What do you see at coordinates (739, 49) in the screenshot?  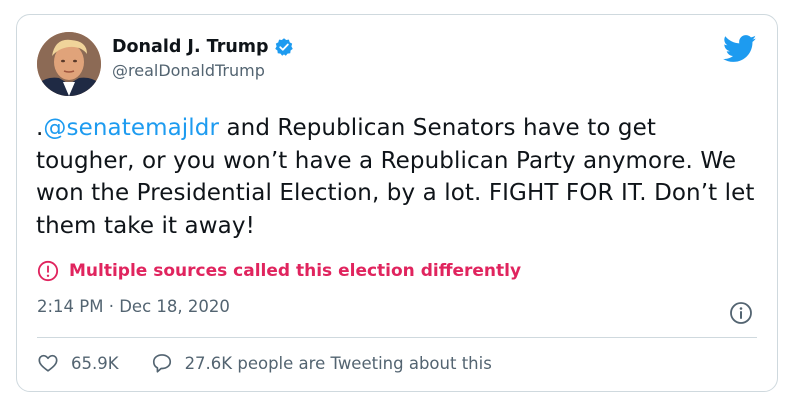 I see `twitter-bird-icon` at bounding box center [739, 49].